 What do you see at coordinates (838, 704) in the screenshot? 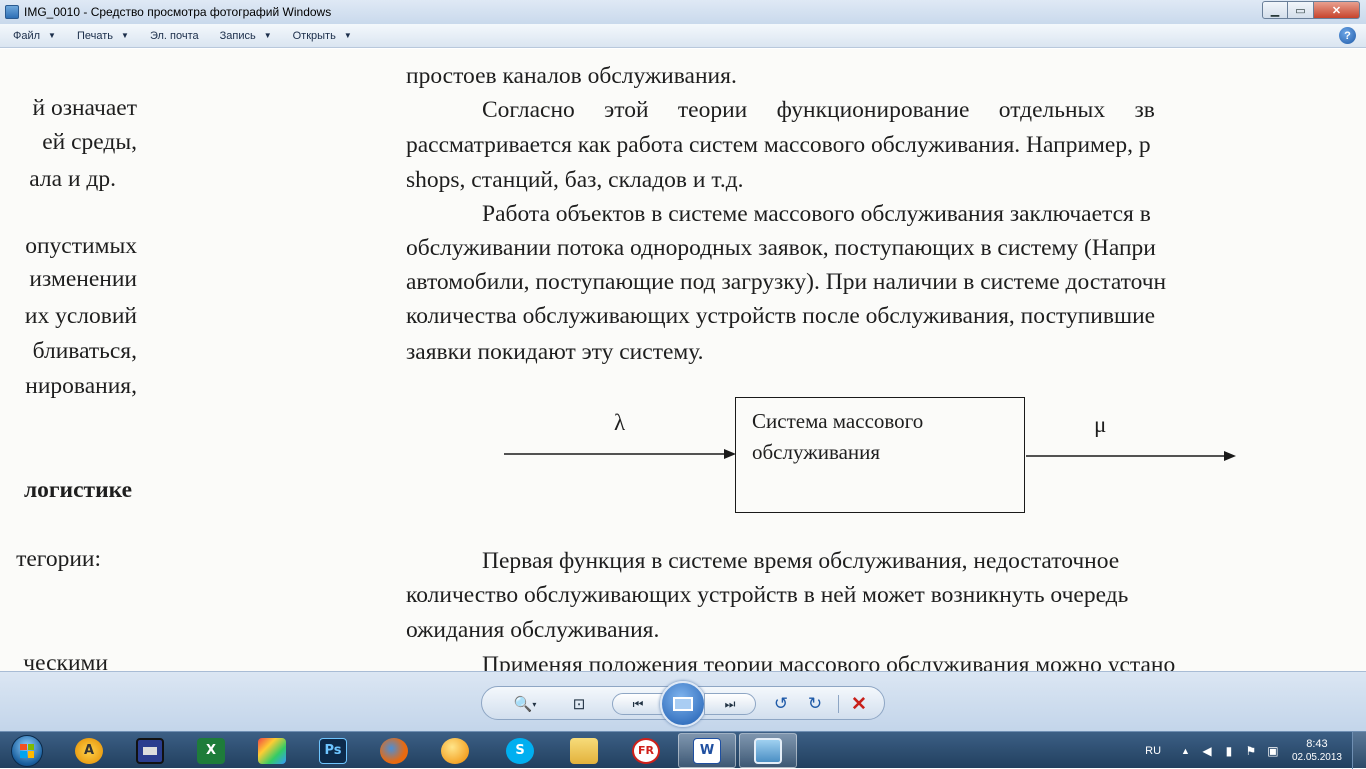
I see `divider` at bounding box center [838, 704].